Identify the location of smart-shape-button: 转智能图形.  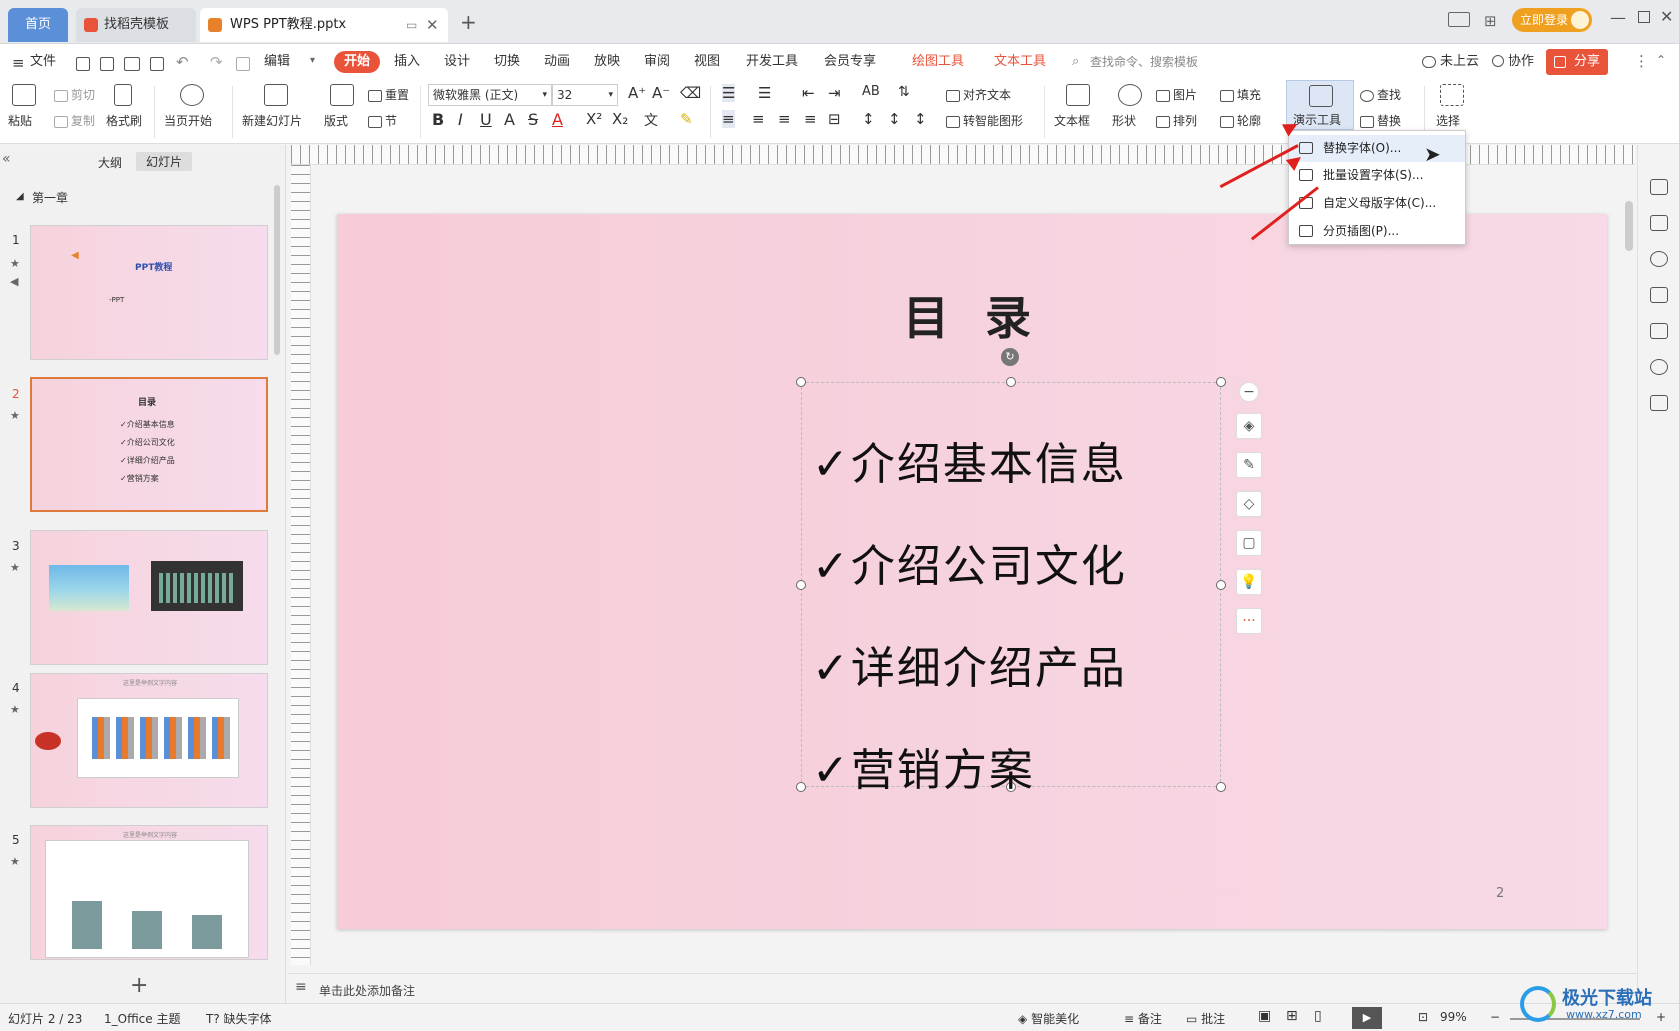
(984, 120).